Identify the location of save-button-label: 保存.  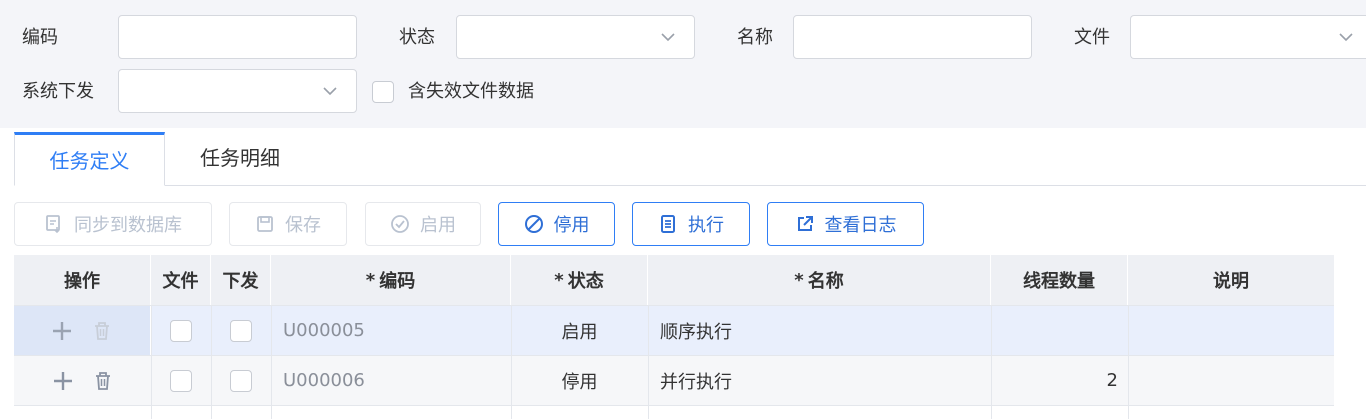
(303, 225).